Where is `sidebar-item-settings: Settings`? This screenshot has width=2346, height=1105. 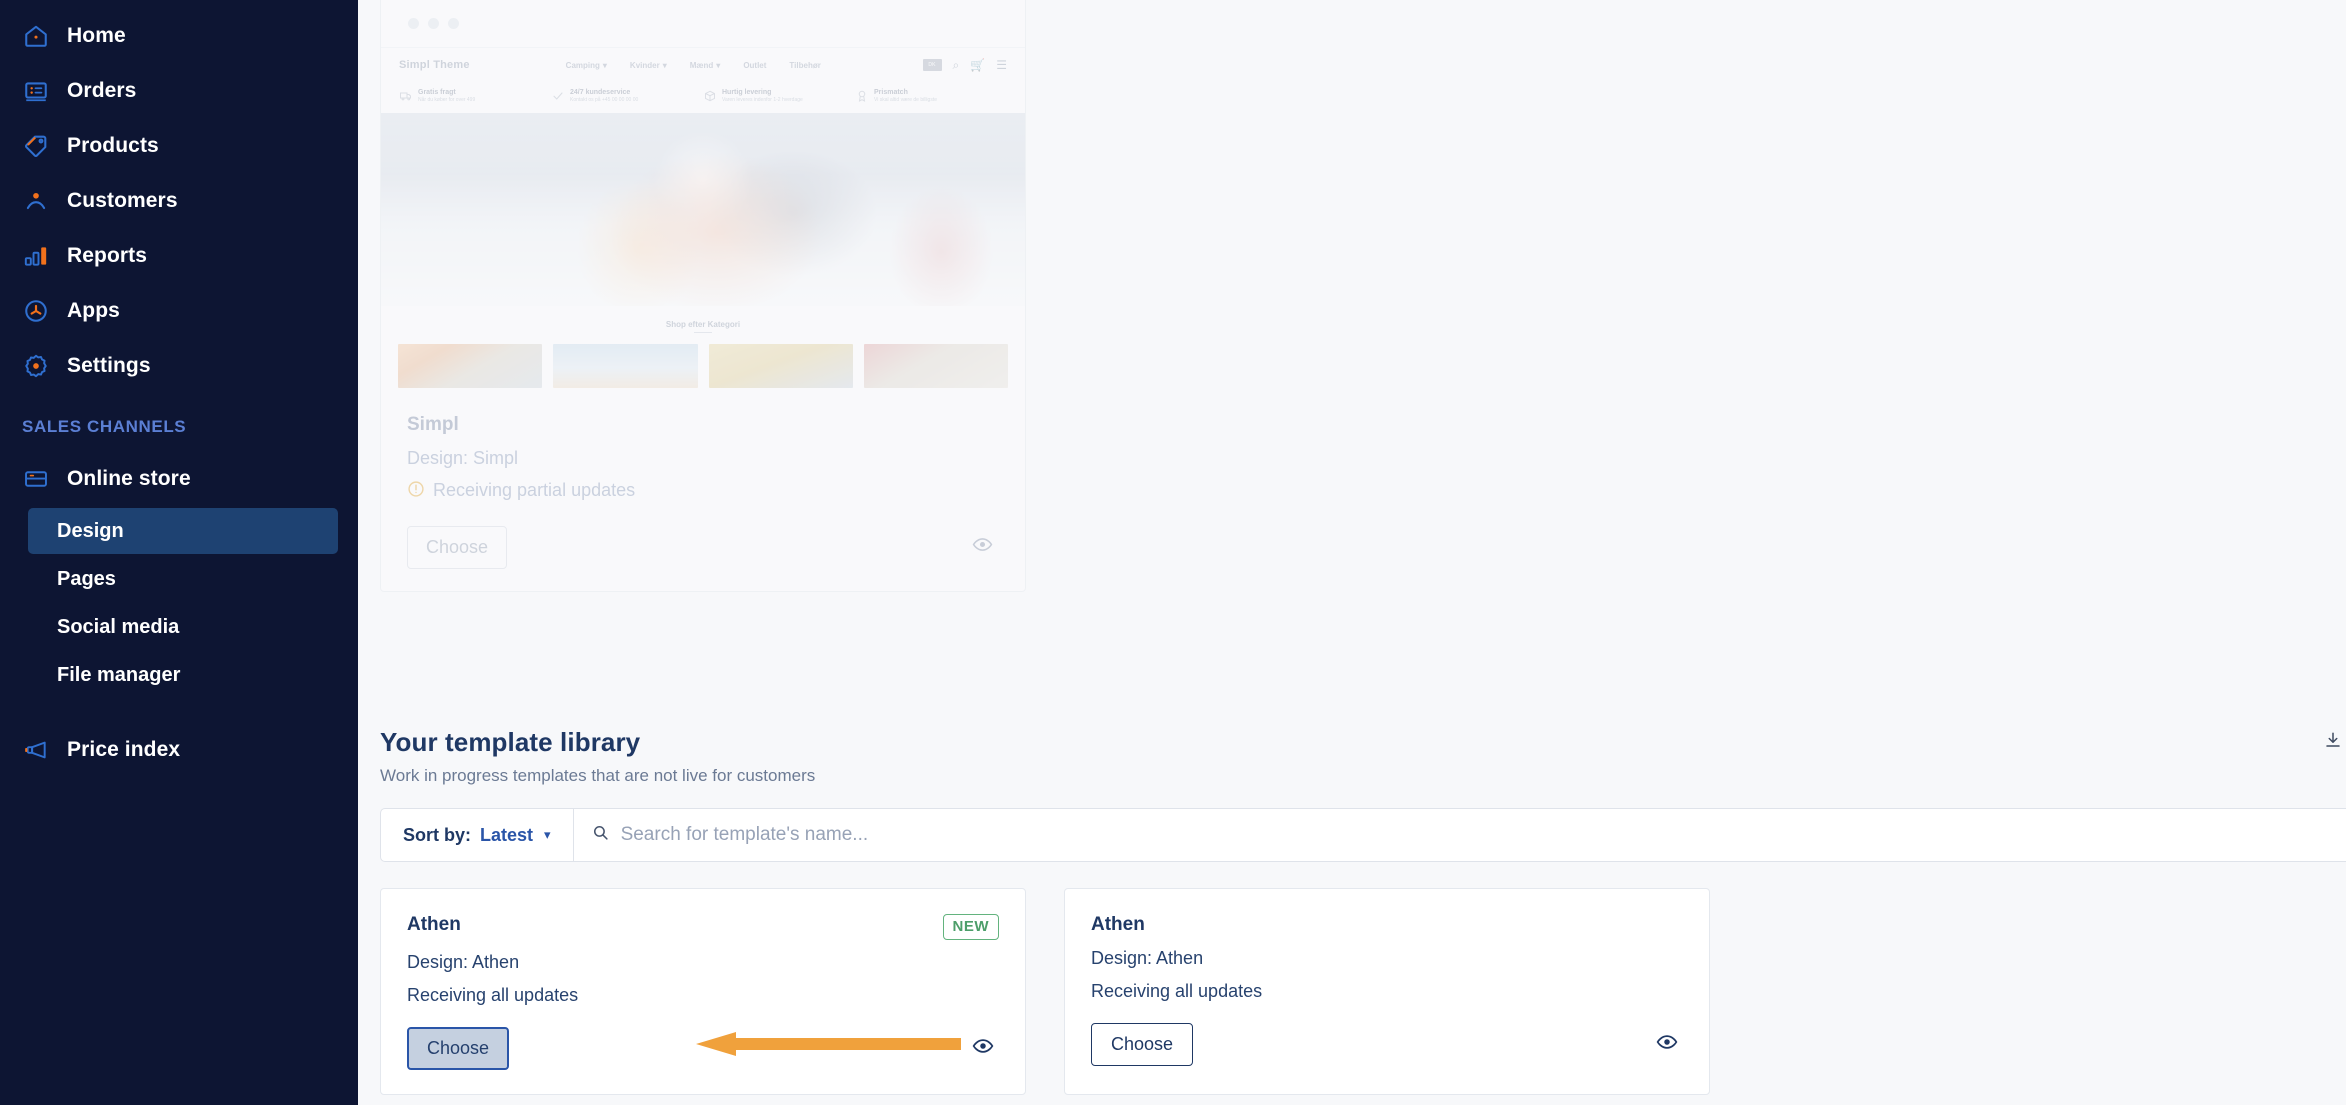
sidebar-item-settings: Settings is located at coordinates (179, 365).